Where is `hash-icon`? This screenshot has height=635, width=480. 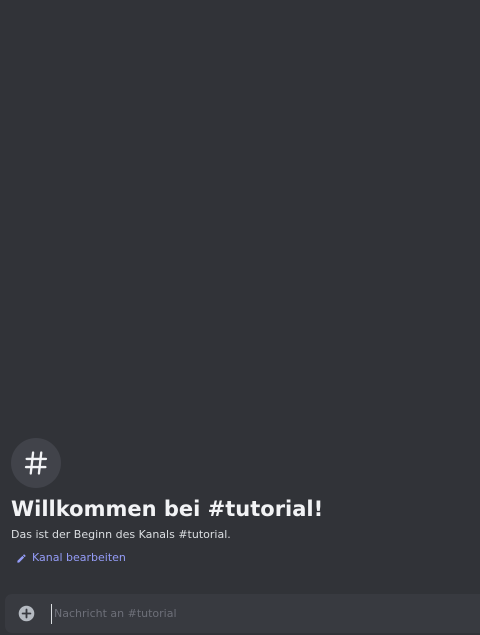 hash-icon is located at coordinates (36, 463).